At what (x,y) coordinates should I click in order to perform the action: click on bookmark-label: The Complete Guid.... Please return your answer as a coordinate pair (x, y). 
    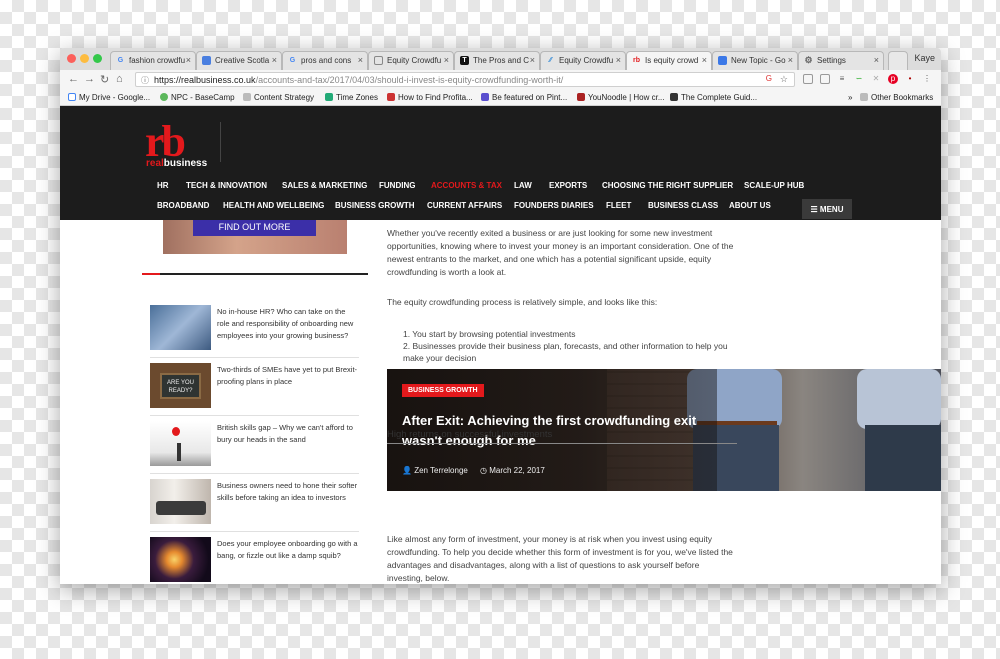
    Looking at the image, I should click on (719, 97).